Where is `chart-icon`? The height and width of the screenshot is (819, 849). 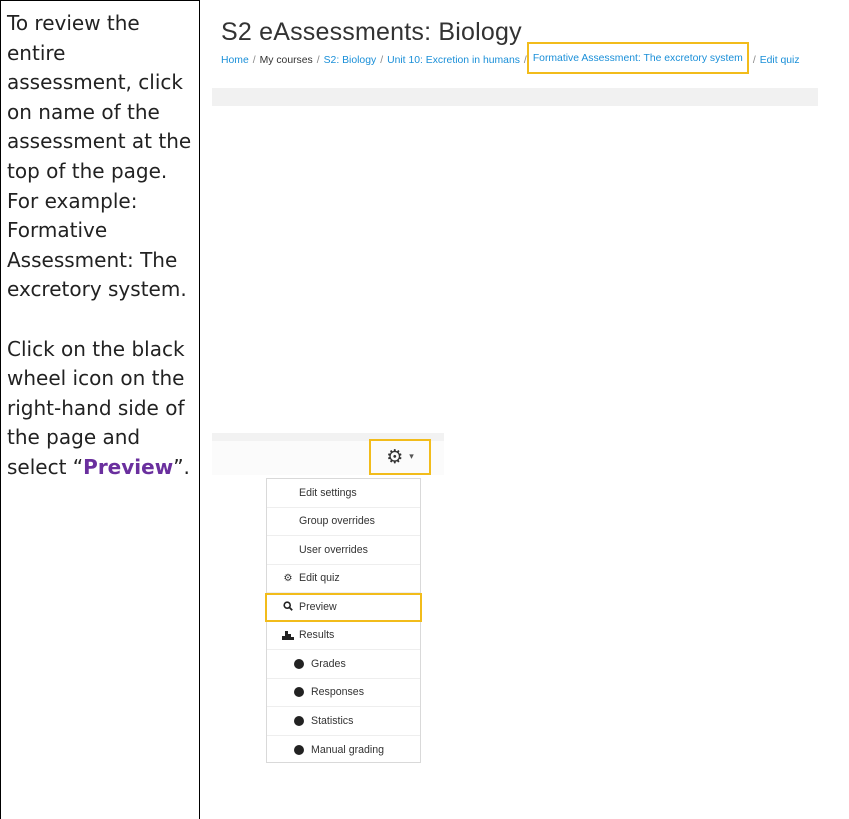
chart-icon is located at coordinates (288, 635).